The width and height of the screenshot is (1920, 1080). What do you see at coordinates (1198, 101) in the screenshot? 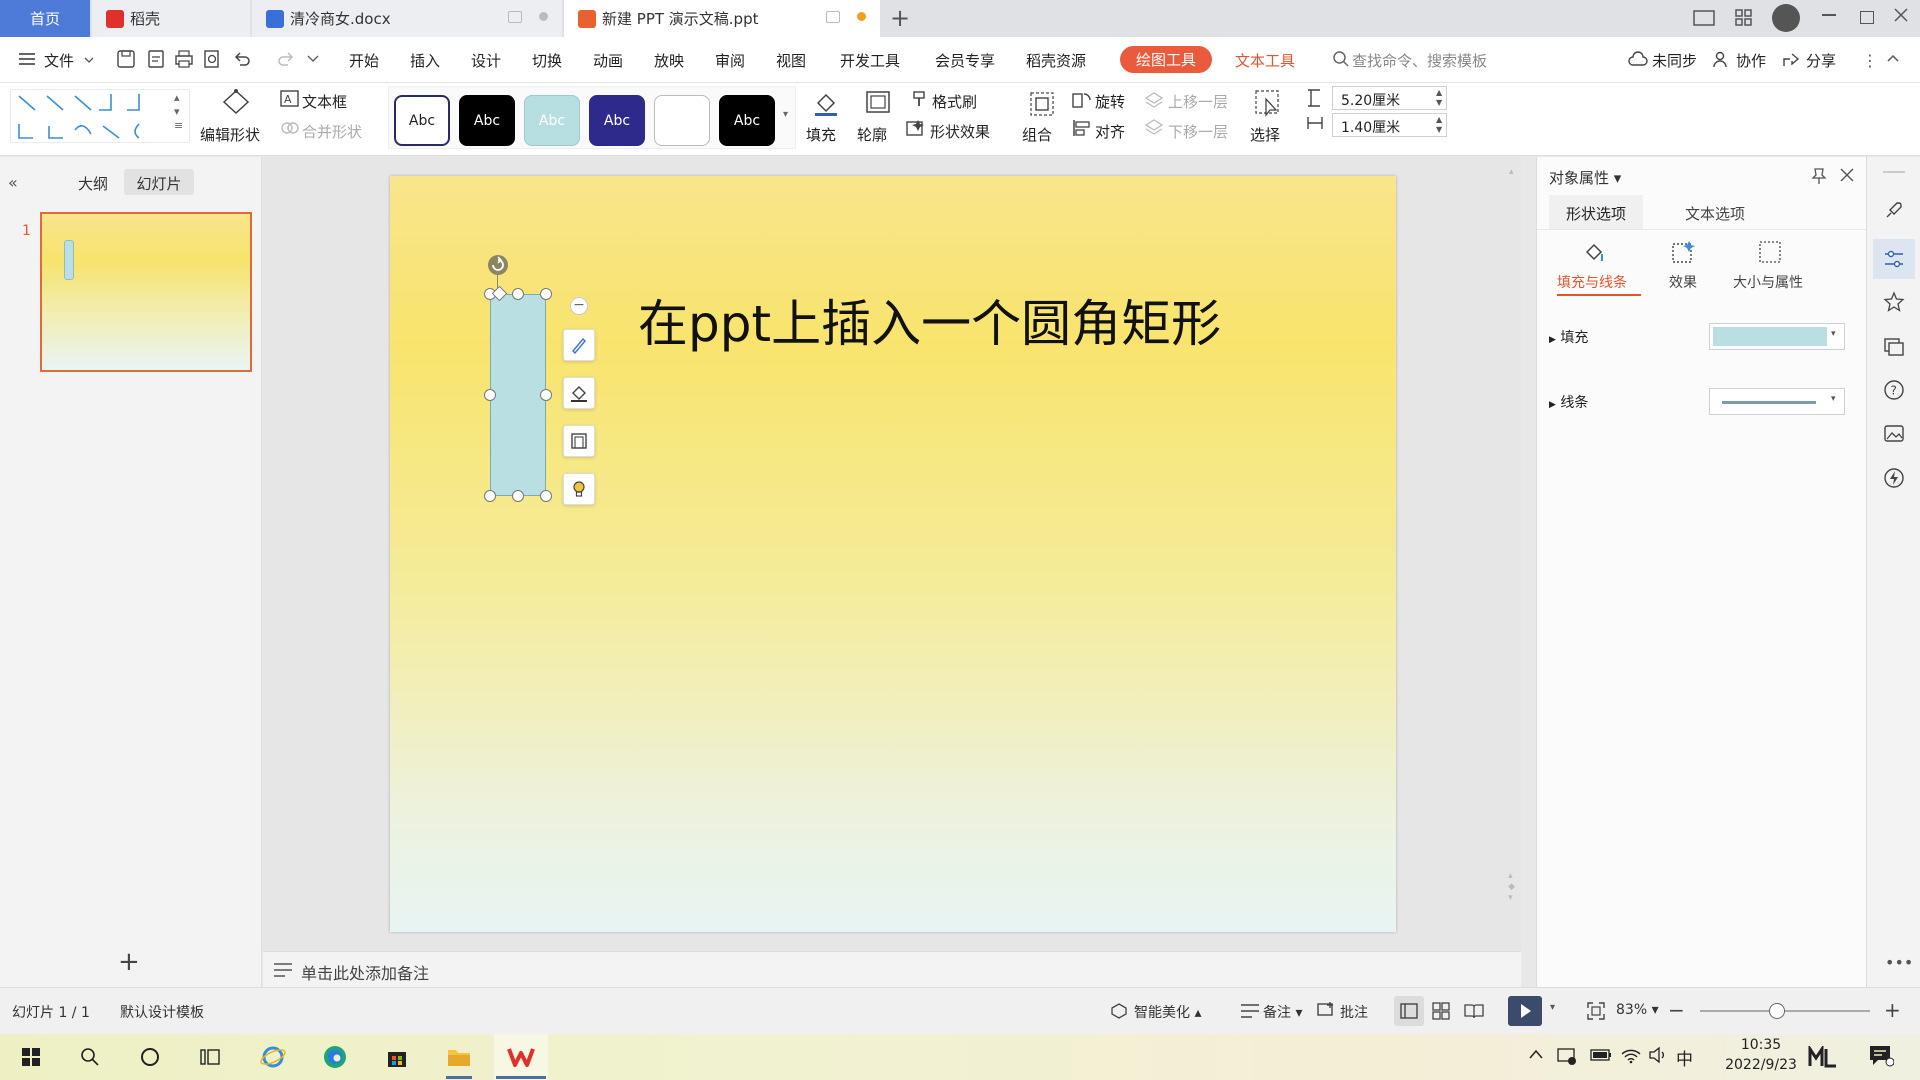
I see `bring-forward-button: 上移一层` at bounding box center [1198, 101].